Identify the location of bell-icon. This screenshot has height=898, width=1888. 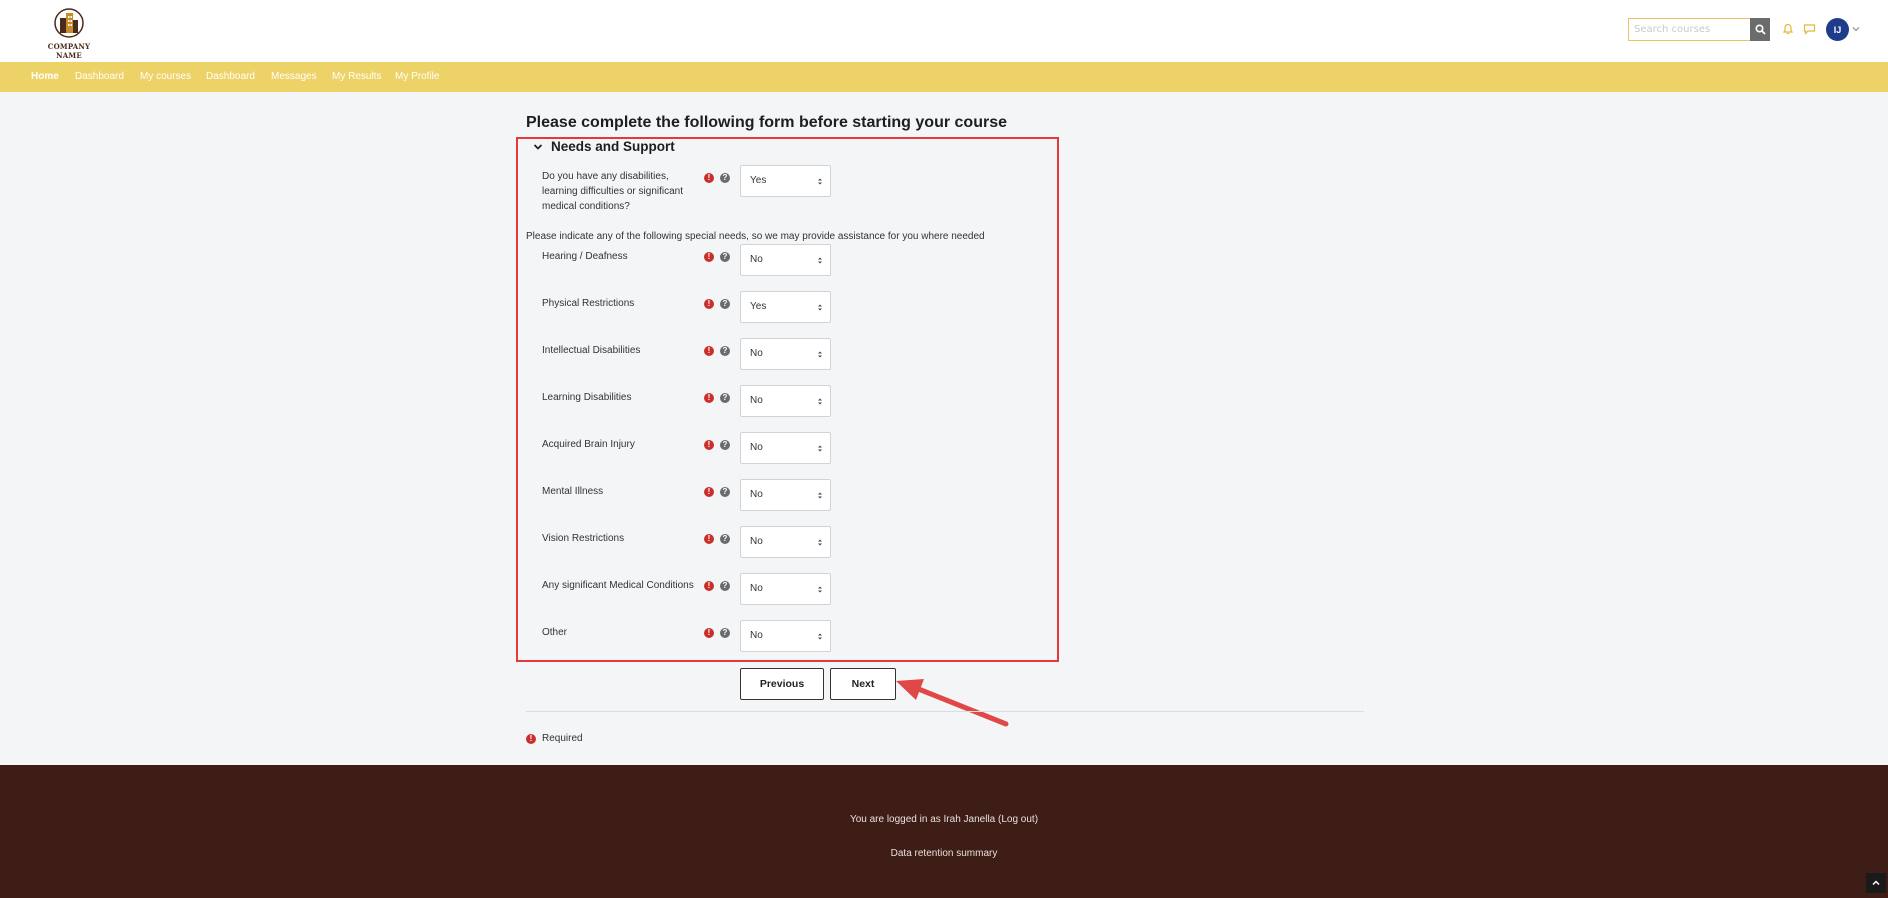
(1788, 29).